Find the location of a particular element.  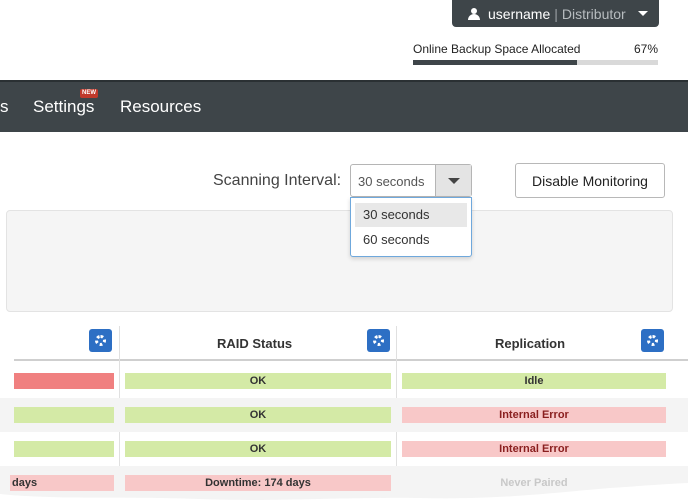

replication-cell: Idle is located at coordinates (534, 381).